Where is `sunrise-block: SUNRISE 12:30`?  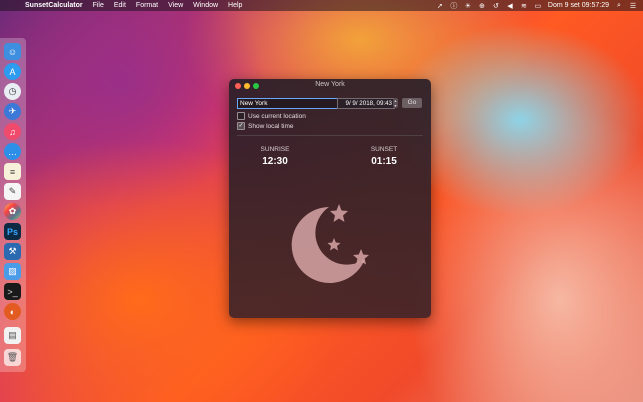 sunrise-block: SUNRISE 12:30 is located at coordinates (275, 156).